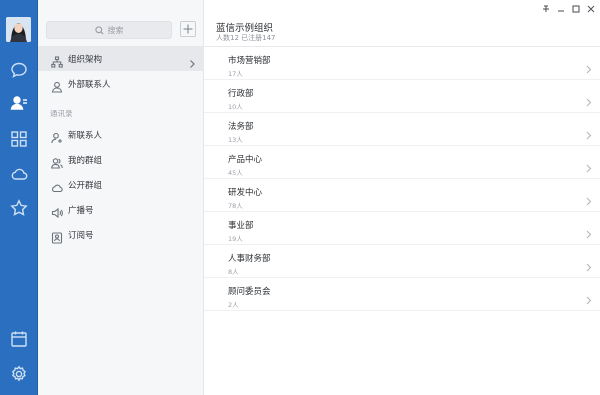 This screenshot has width=600, height=395. Describe the element at coordinates (121, 83) in the screenshot. I see `nav-item-external-contacts: 外部联系人` at that location.